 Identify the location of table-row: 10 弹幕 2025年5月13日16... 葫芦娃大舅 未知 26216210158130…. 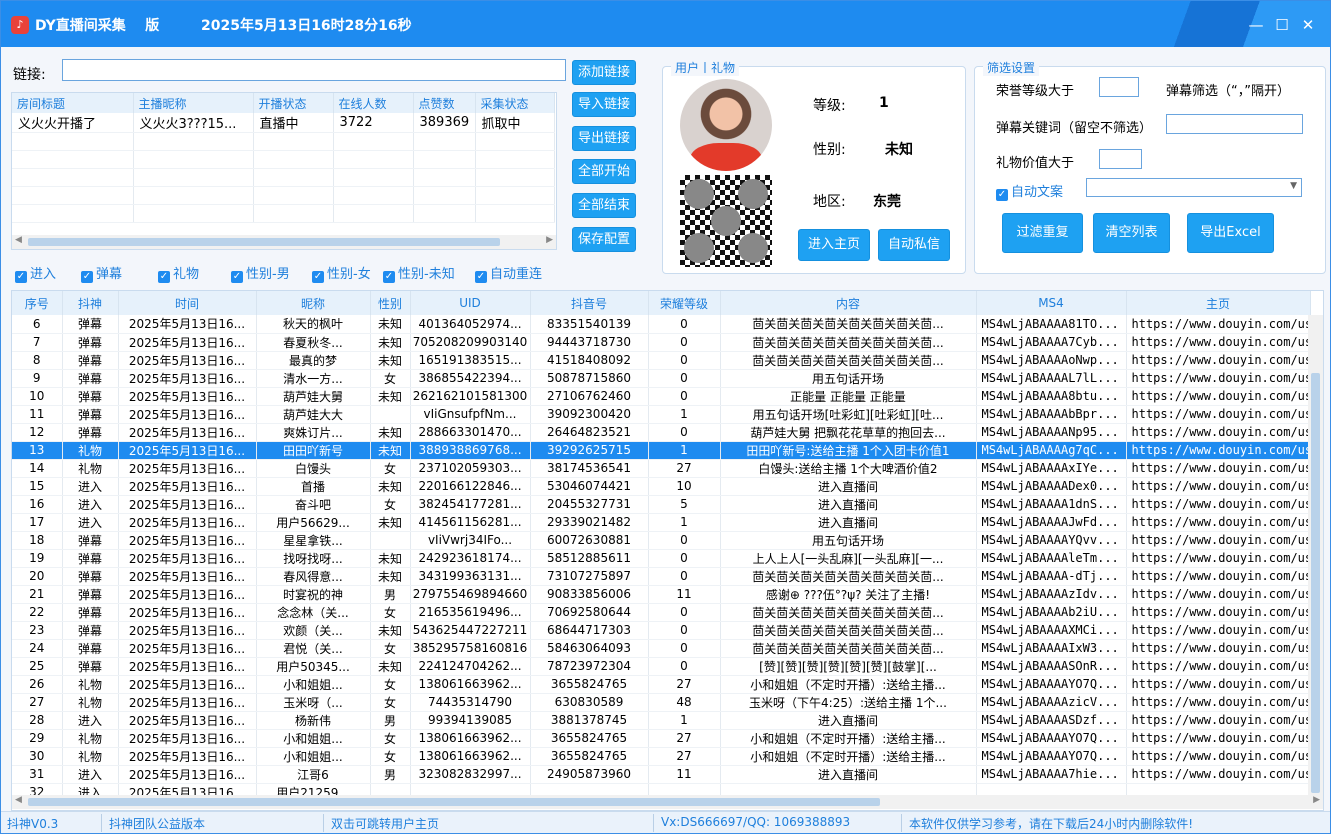
(661, 396).